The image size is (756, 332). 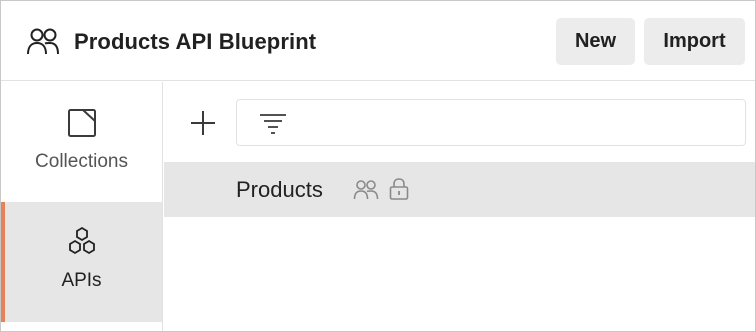 What do you see at coordinates (595, 41) in the screenshot?
I see `new-button: New` at bounding box center [595, 41].